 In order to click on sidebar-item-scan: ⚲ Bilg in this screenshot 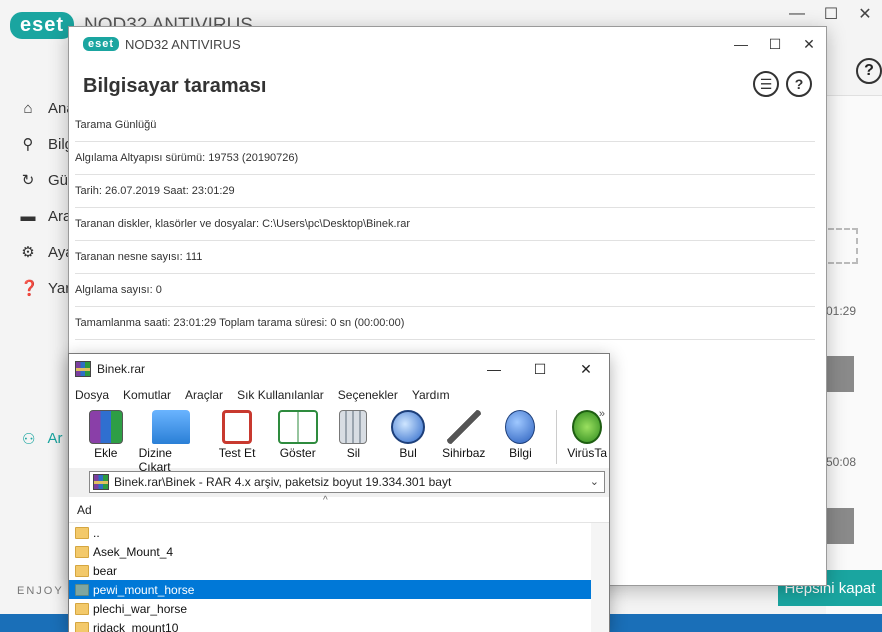, I will do `click(47, 144)`.